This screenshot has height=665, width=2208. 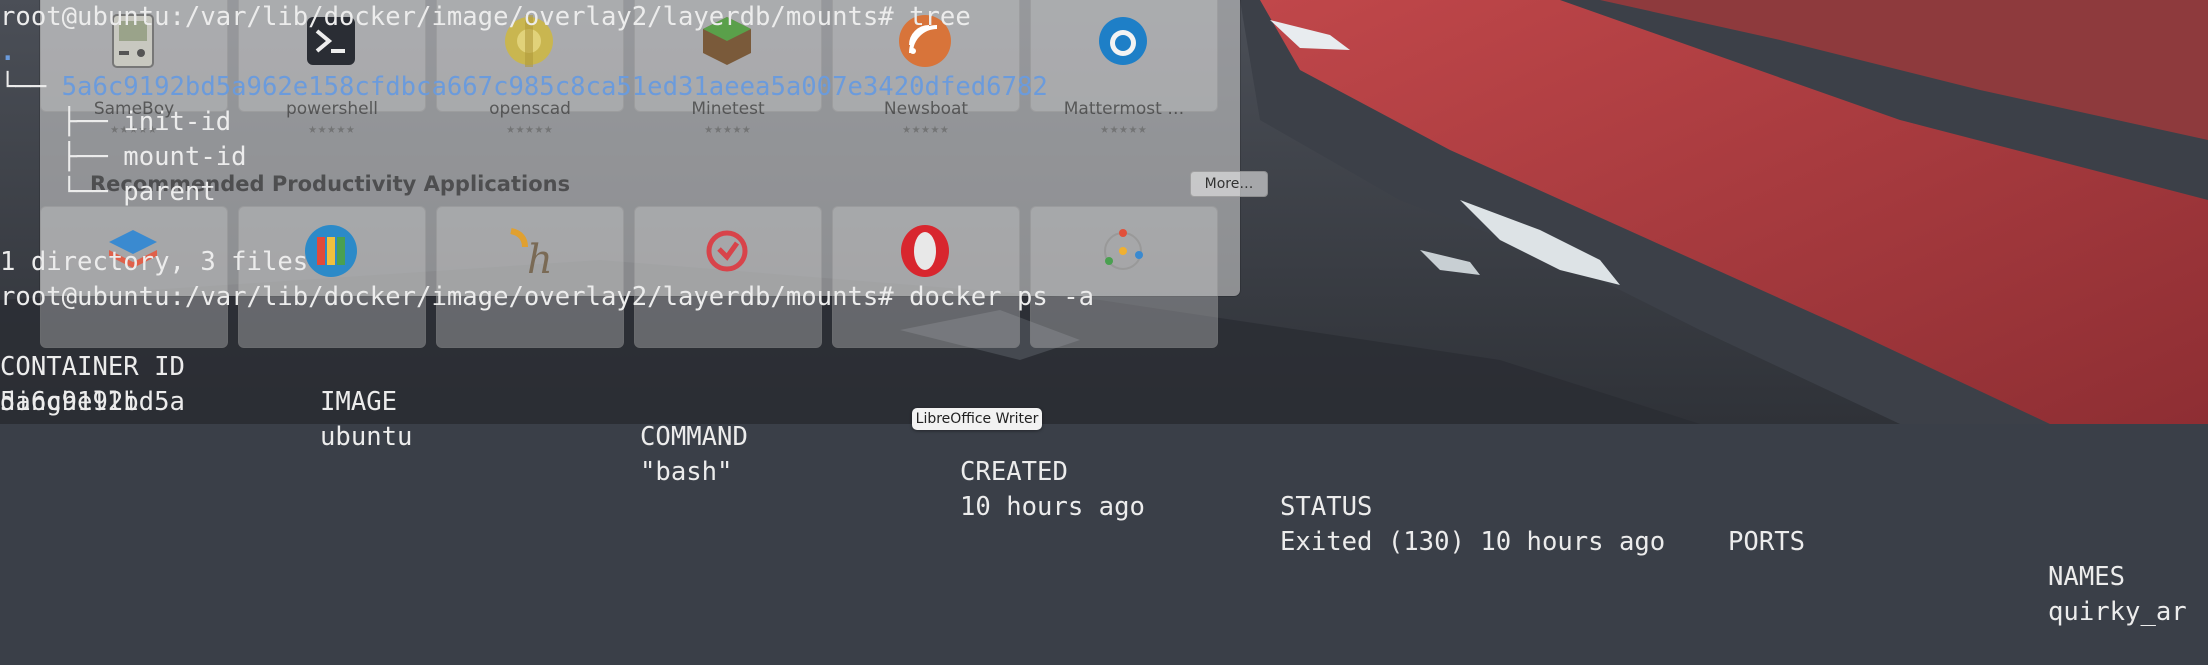 What do you see at coordinates (694, 437) in the screenshot?
I see `col-header: COMMAND` at bounding box center [694, 437].